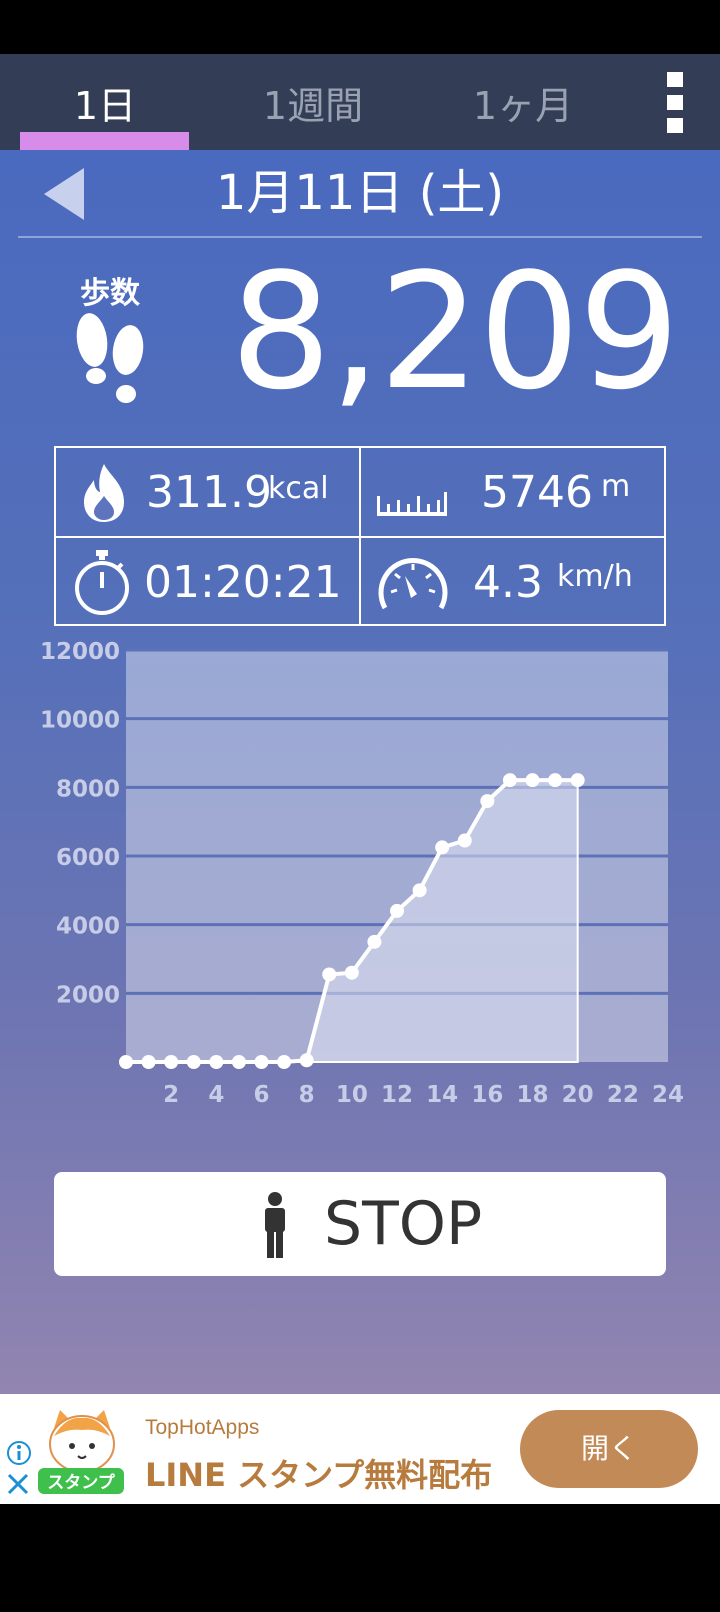 The height and width of the screenshot is (1612, 720). I want to click on ruler-icon, so click(412, 504).